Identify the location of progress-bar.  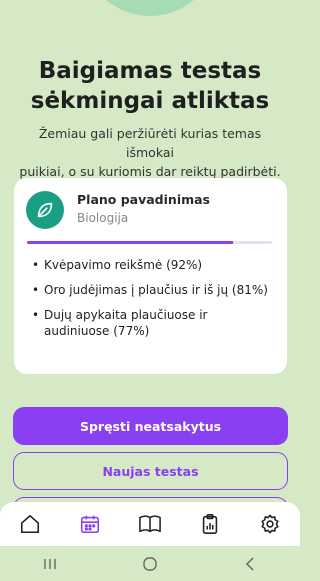
(149, 242).